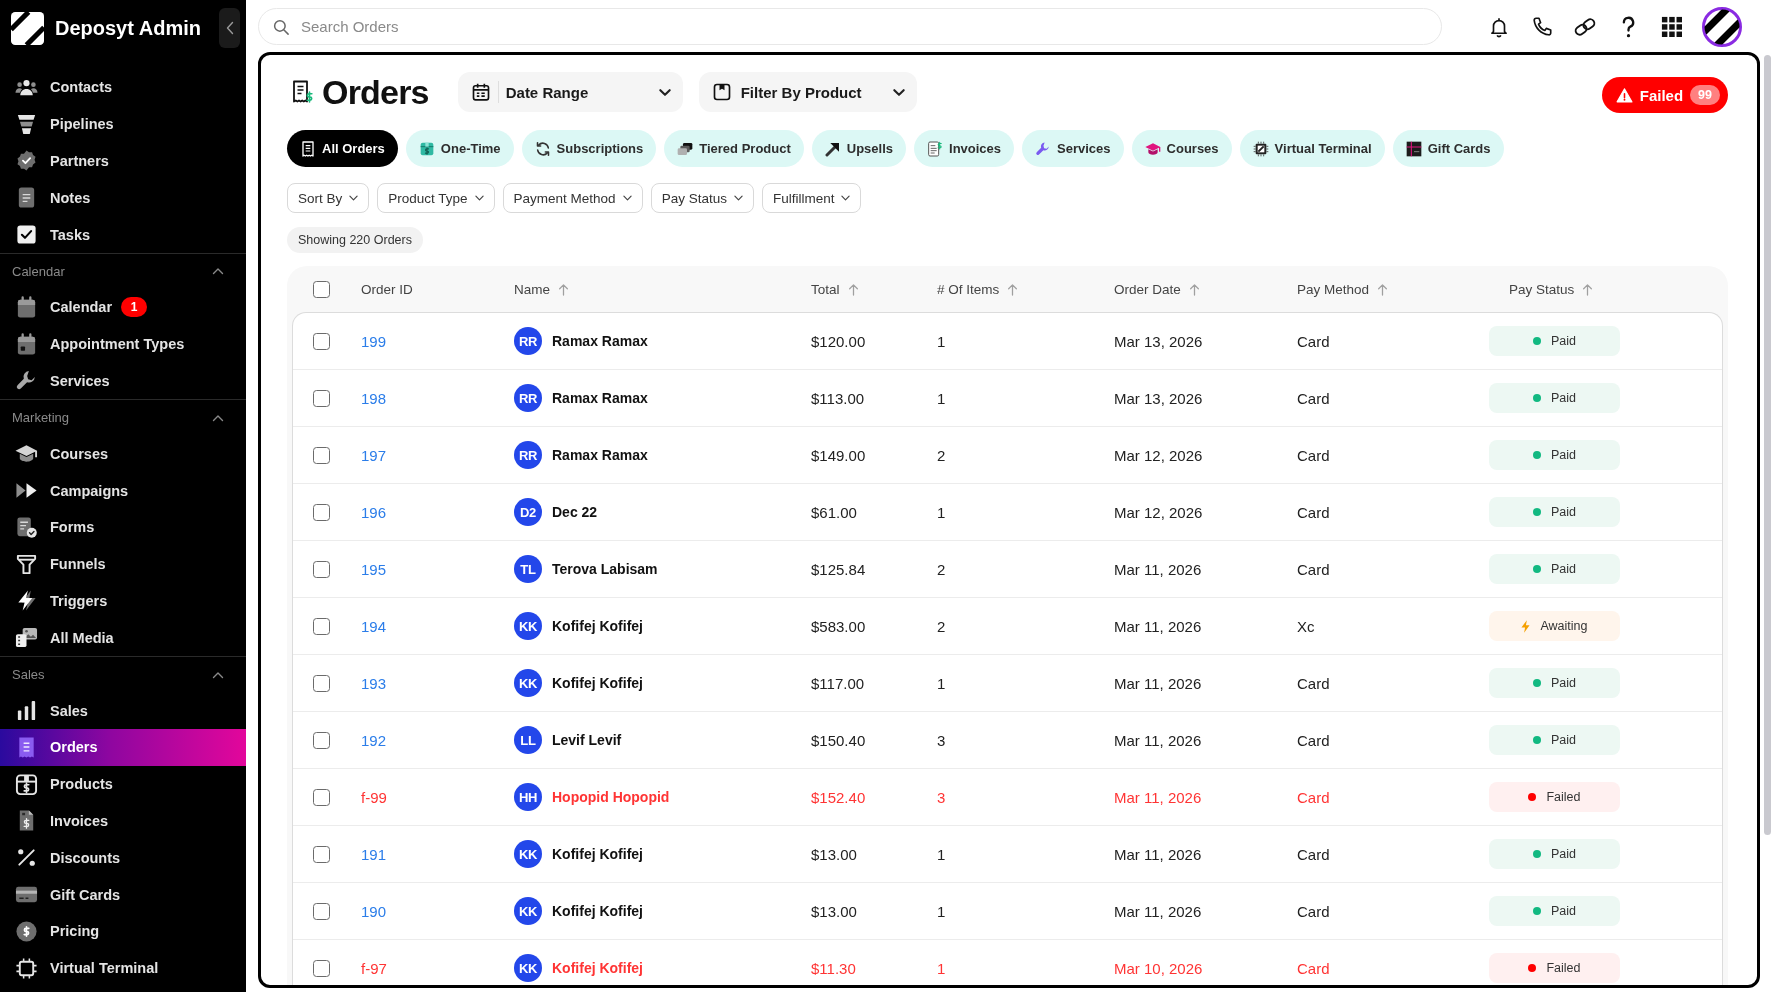 Image resolution: width=1773 pixels, height=992 pixels. What do you see at coordinates (1499, 26) in the screenshot?
I see `bell-icon` at bounding box center [1499, 26].